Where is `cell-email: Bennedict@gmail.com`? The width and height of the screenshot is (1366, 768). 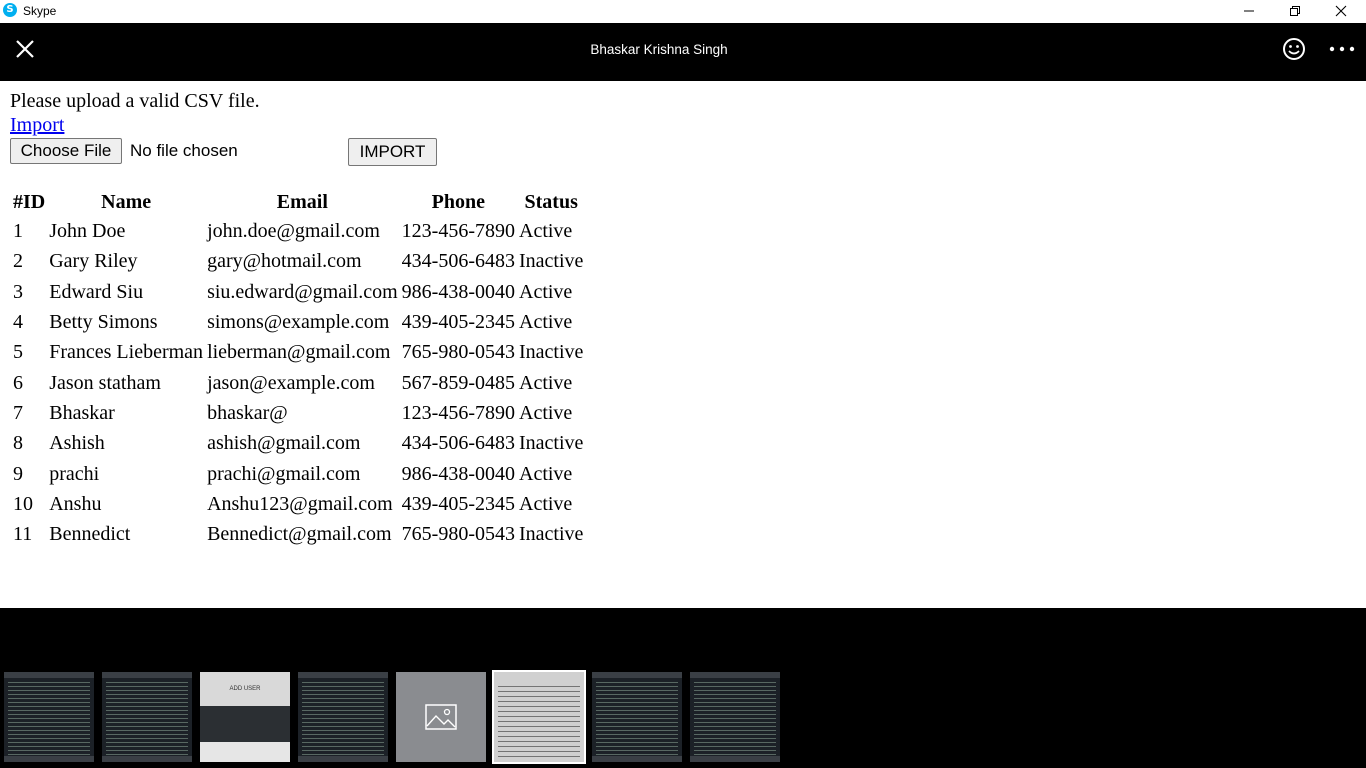 cell-email: Bennedict@gmail.com is located at coordinates (299, 534).